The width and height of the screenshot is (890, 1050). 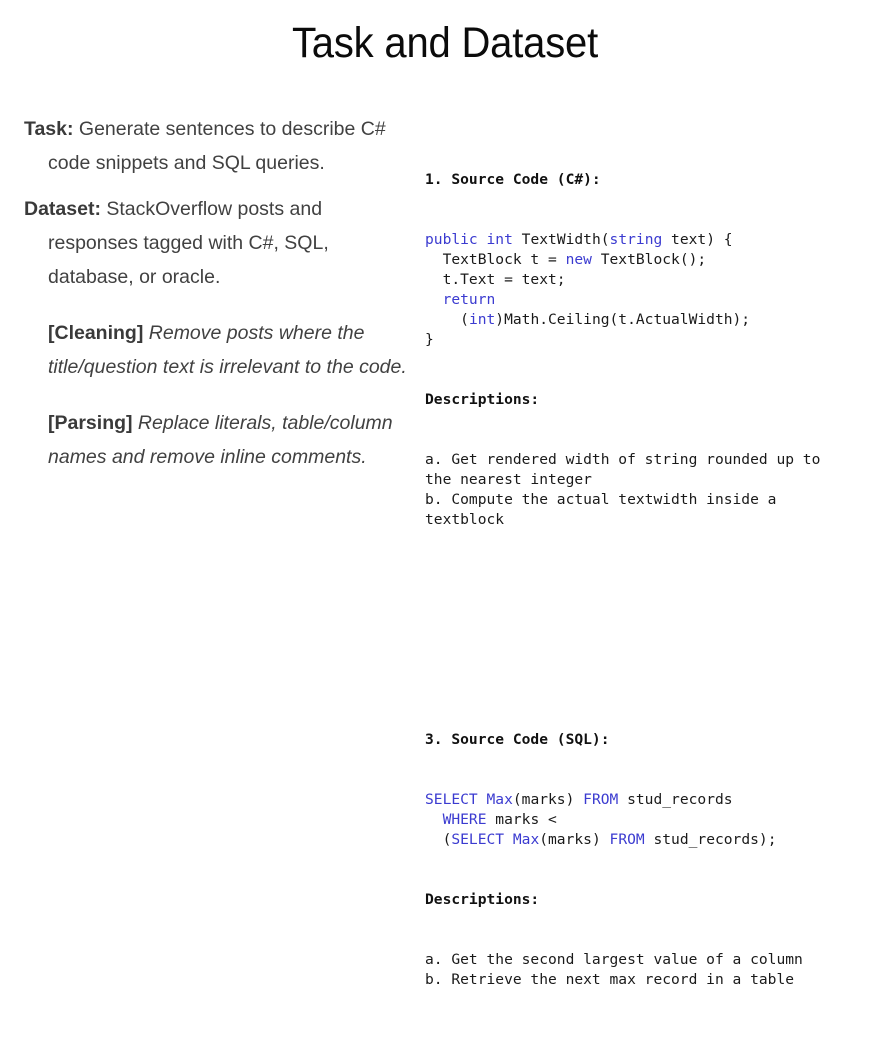 I want to click on code-line: (SELECT Max(marks) FROM stud_records);, so click(x=656, y=840).